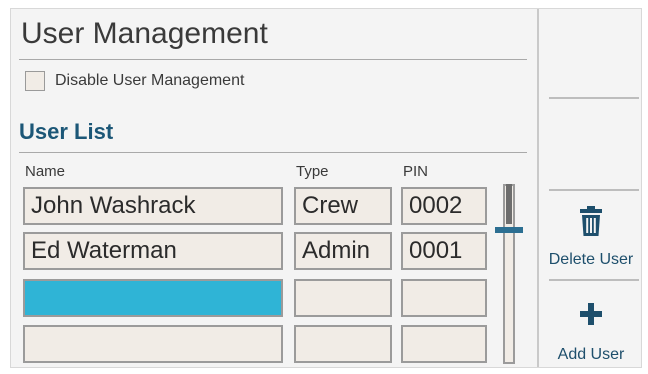 The width and height of the screenshot is (648, 374). I want to click on delete-user-button: Delete User, so click(591, 238).